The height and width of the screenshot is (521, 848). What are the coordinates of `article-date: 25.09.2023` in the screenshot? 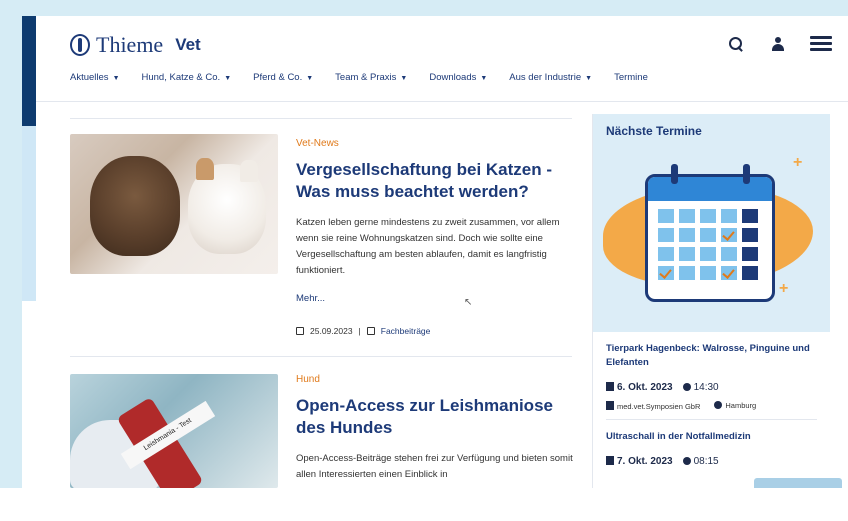 It's located at (331, 331).